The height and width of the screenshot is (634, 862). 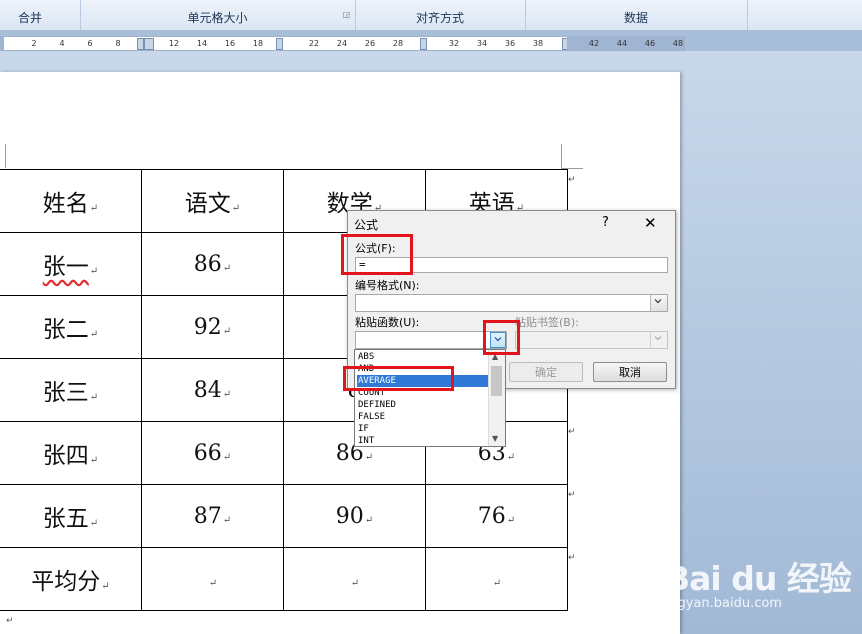 I want to click on table-cell: 张一↵, so click(x=71, y=264).